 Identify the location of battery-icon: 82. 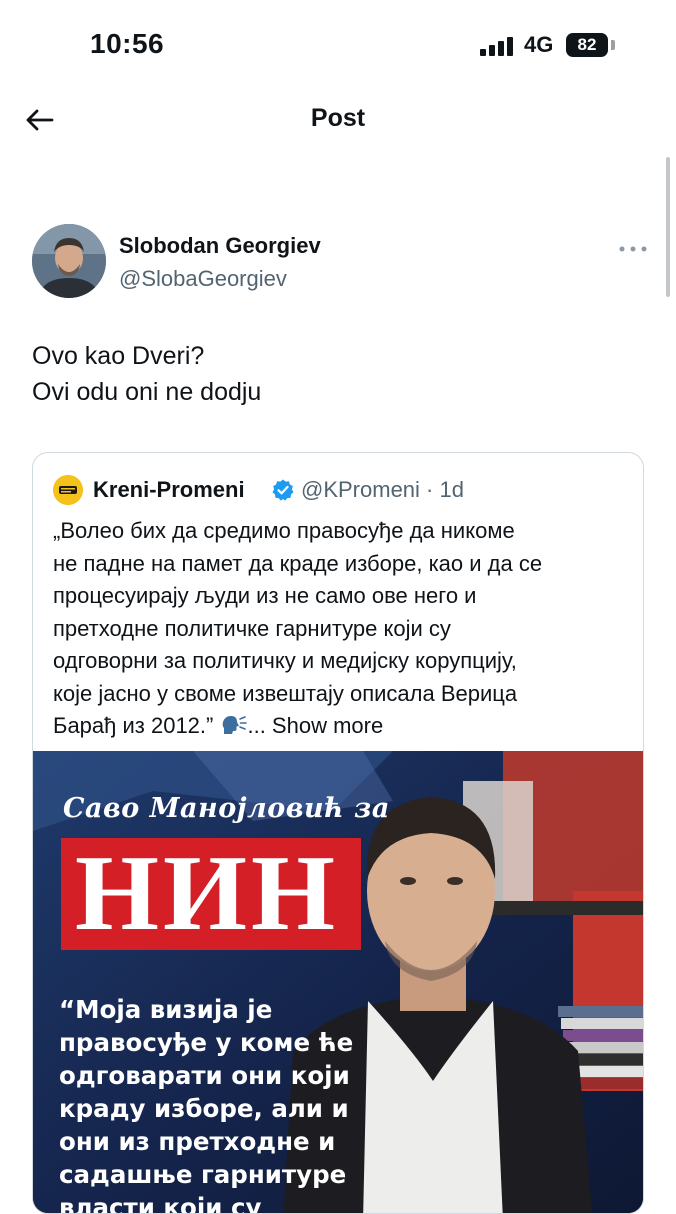
(587, 45).